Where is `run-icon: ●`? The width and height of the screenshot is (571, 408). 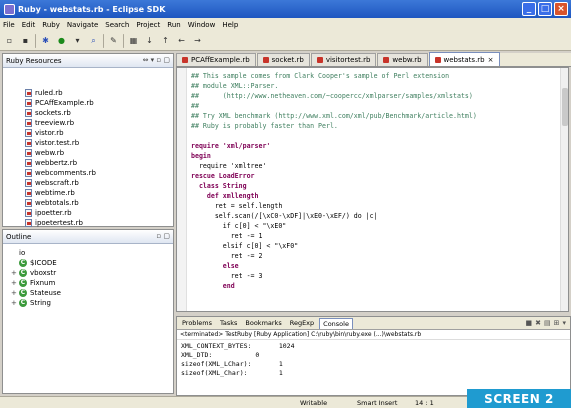
run-icon: ● is located at coordinates (61, 40).